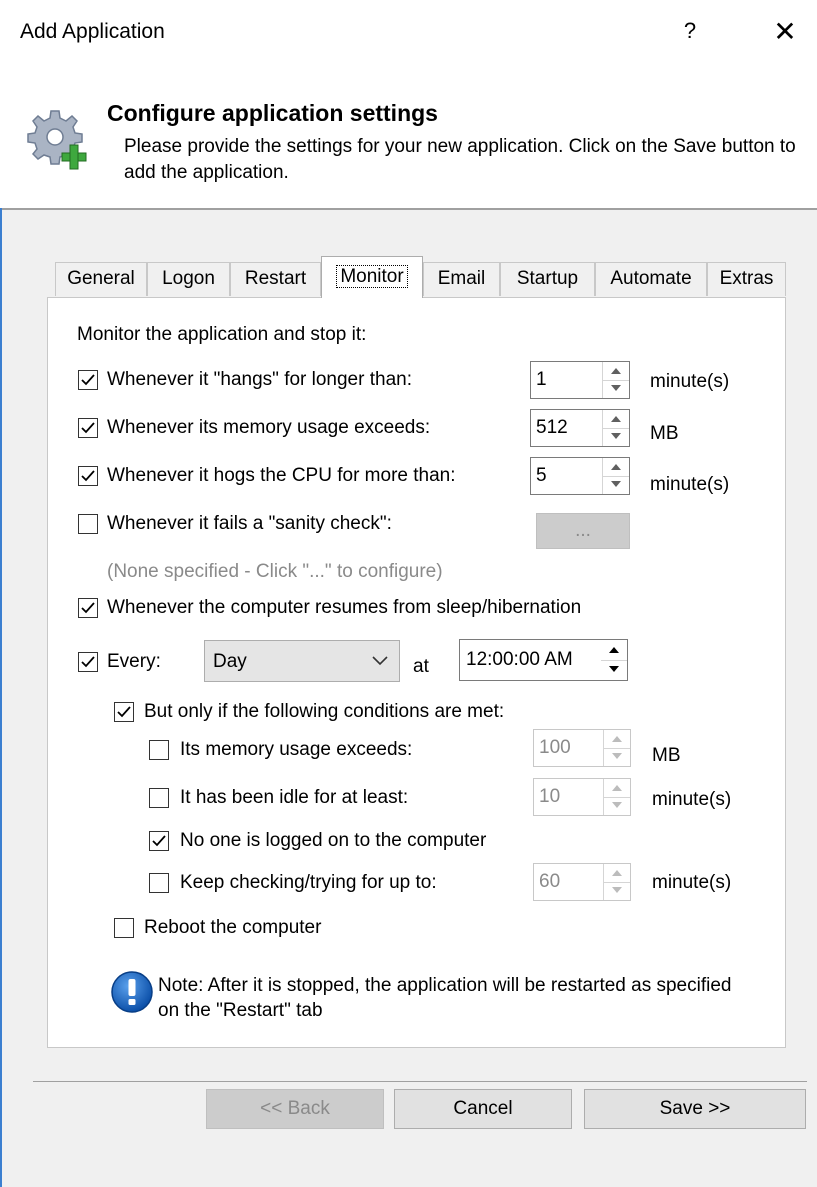 This screenshot has width=817, height=1187. What do you see at coordinates (372, 277) in the screenshot?
I see `tab-monitor: Monitor` at bounding box center [372, 277].